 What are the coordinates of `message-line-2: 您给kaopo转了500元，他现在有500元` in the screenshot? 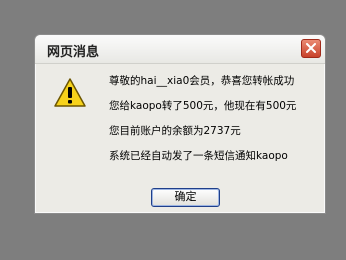 It's located at (203, 106).